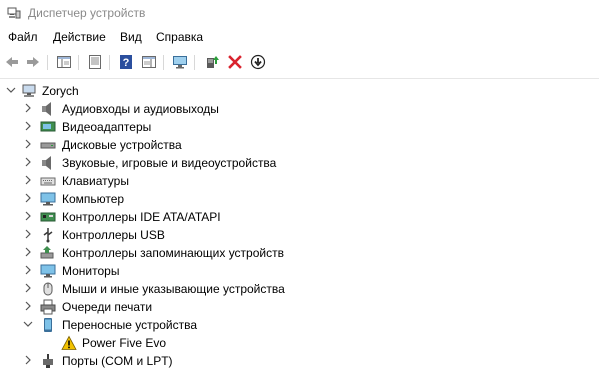 This screenshot has width=599, height=372. What do you see at coordinates (113, 235) in the screenshot?
I see `tree-item-label: Контроллеры USB` at bounding box center [113, 235].